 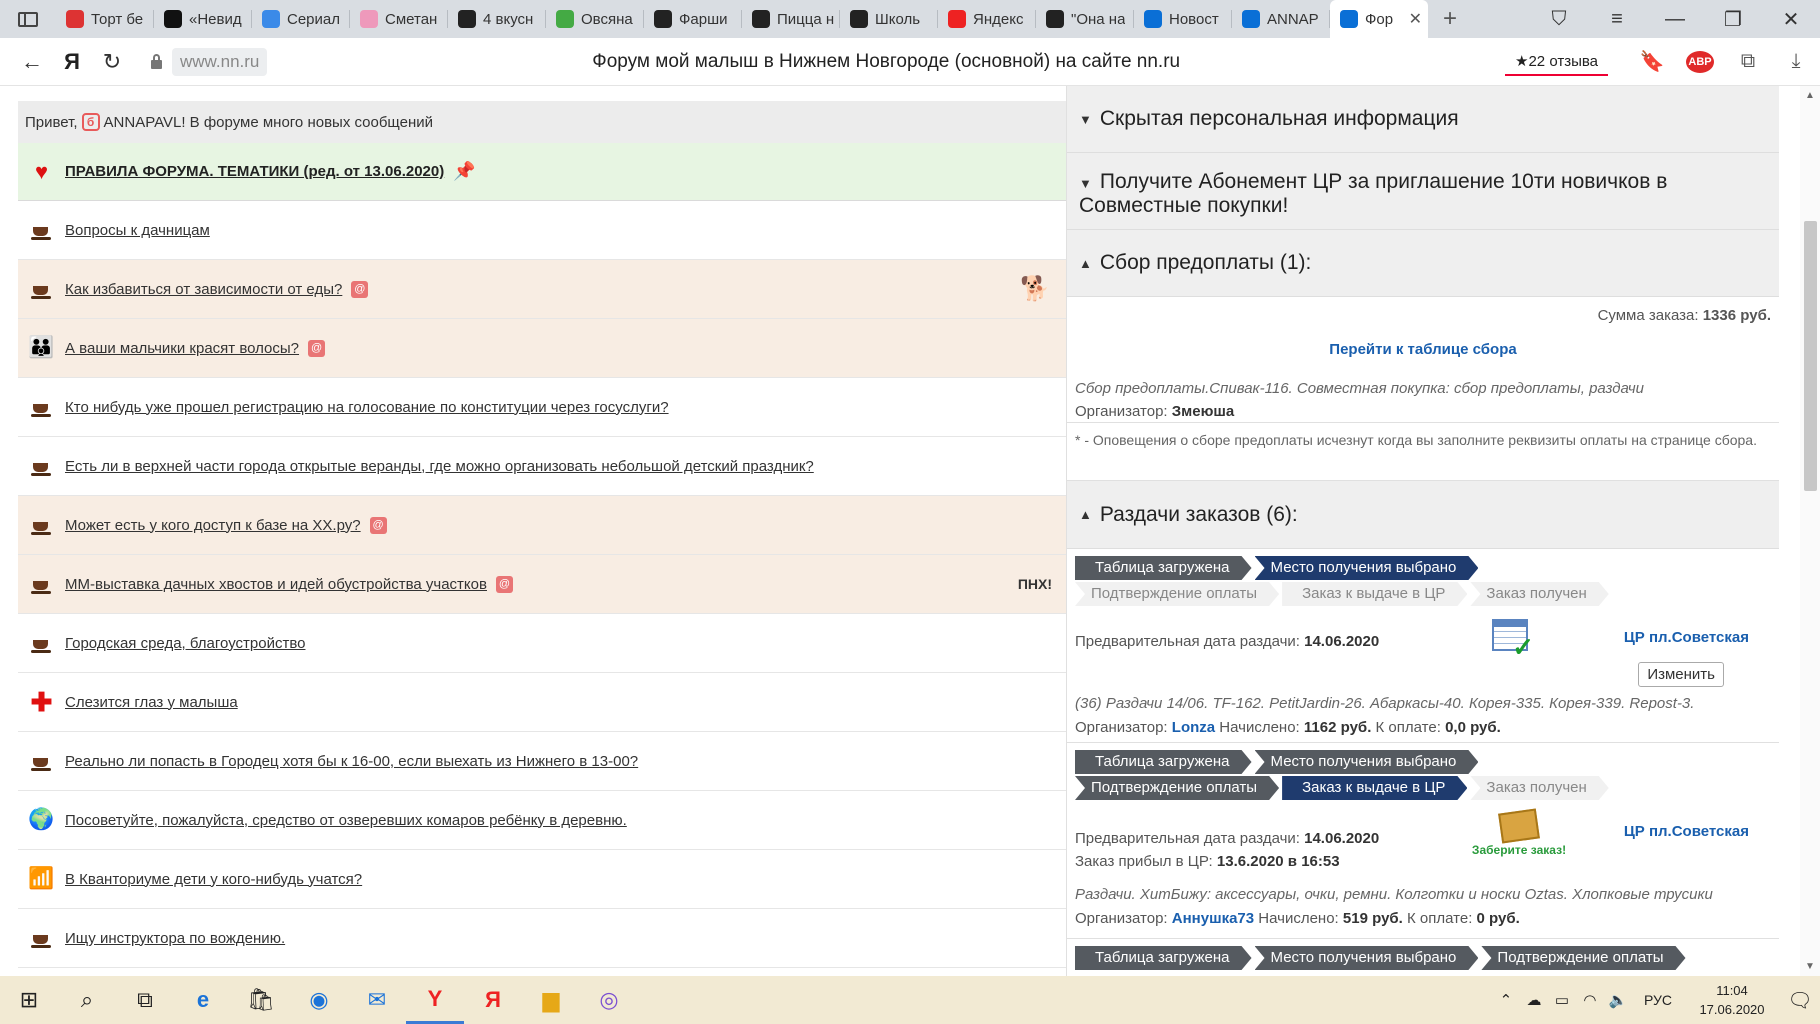 What do you see at coordinates (220, 61) in the screenshot?
I see `url-domain: www.nn.ru` at bounding box center [220, 61].